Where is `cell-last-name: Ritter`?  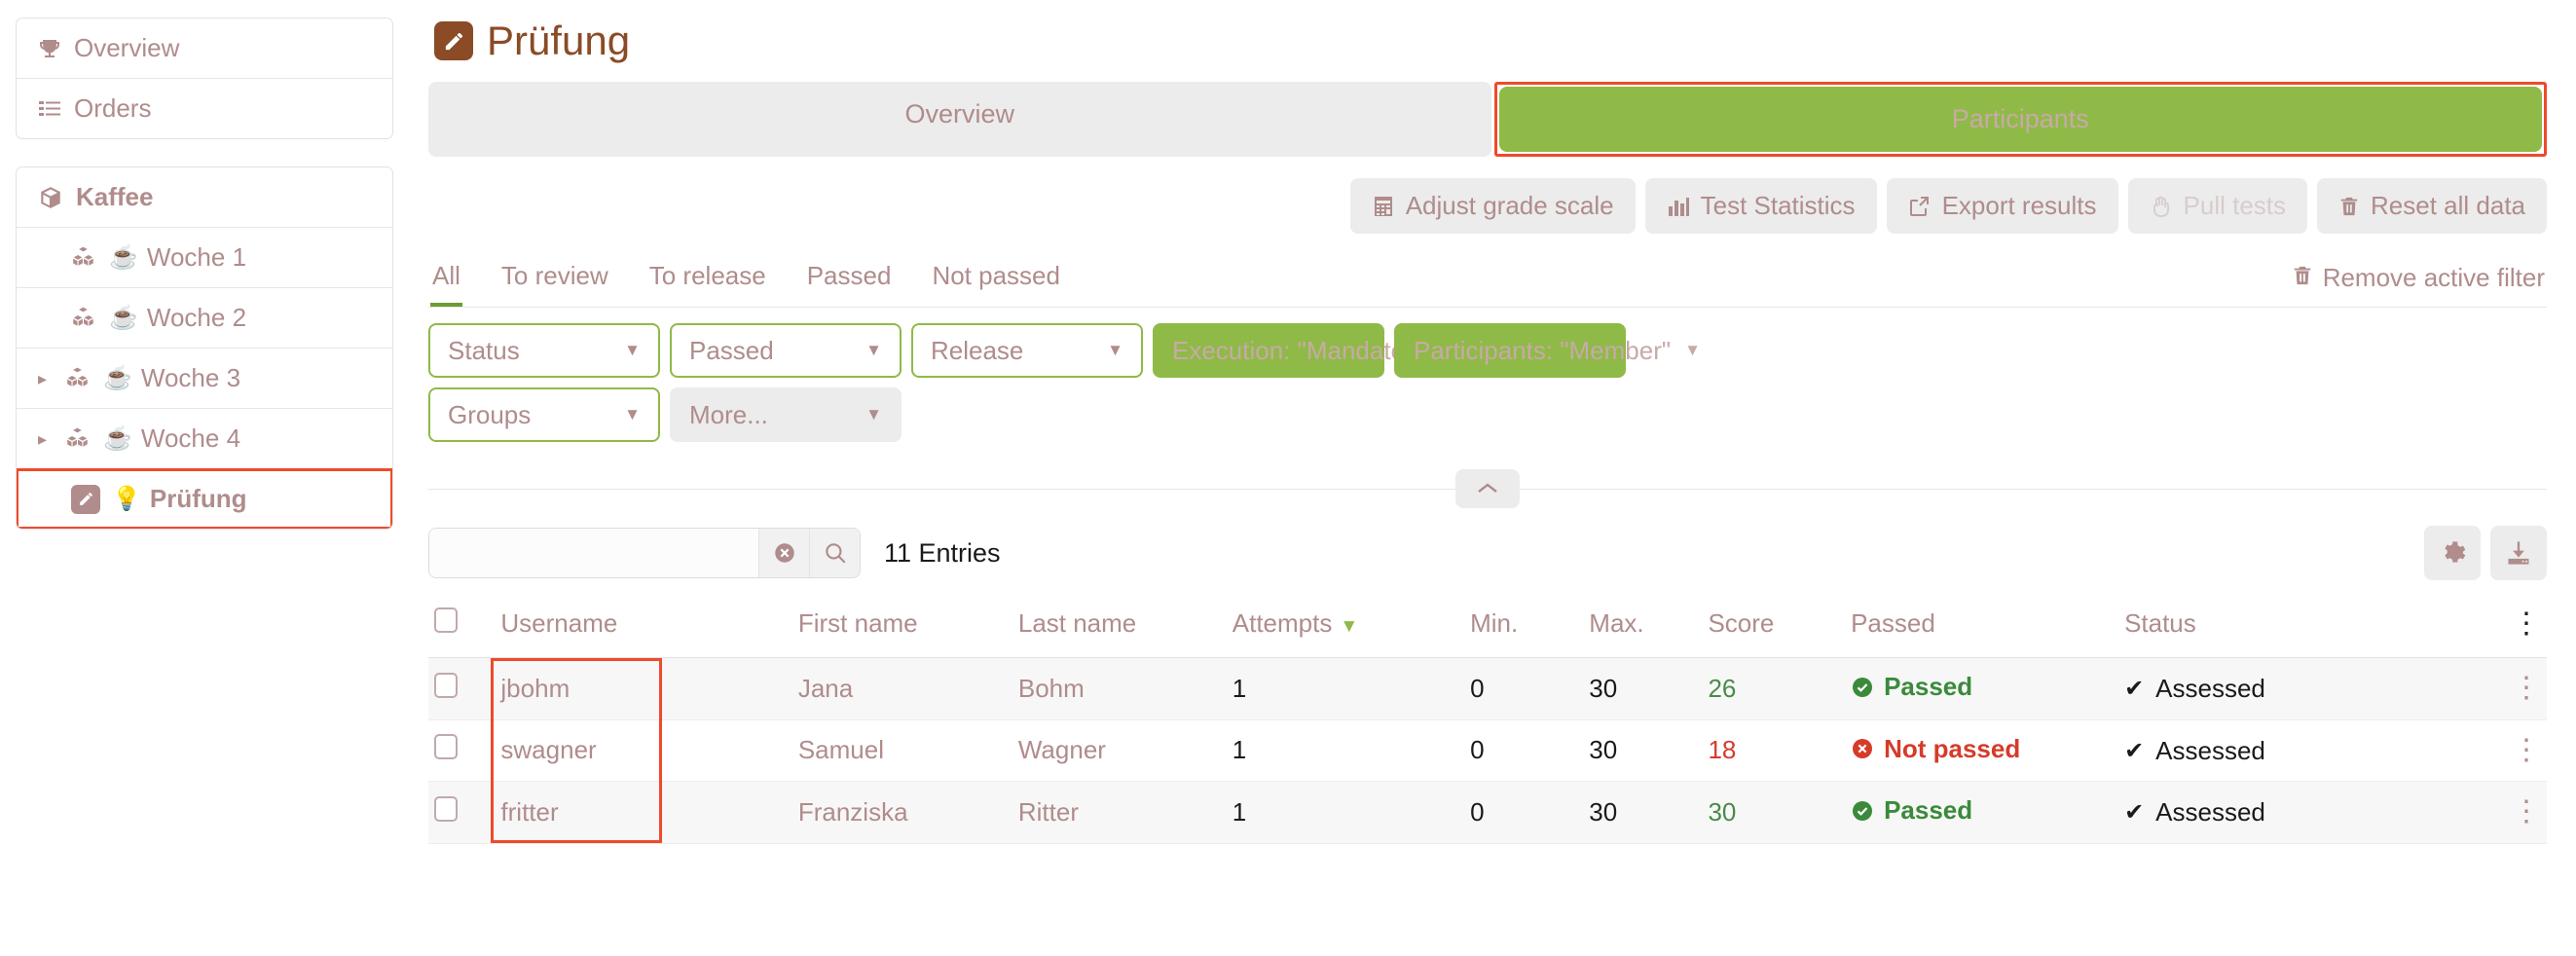 cell-last-name: Ritter is located at coordinates (1119, 812).